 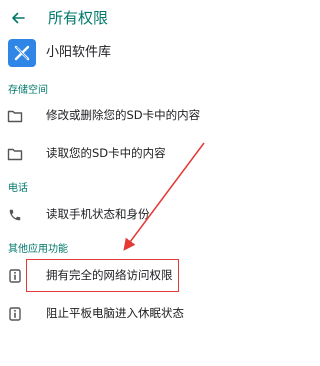 What do you see at coordinates (164, 196) in the screenshot?
I see `annotation-arrow` at bounding box center [164, 196].